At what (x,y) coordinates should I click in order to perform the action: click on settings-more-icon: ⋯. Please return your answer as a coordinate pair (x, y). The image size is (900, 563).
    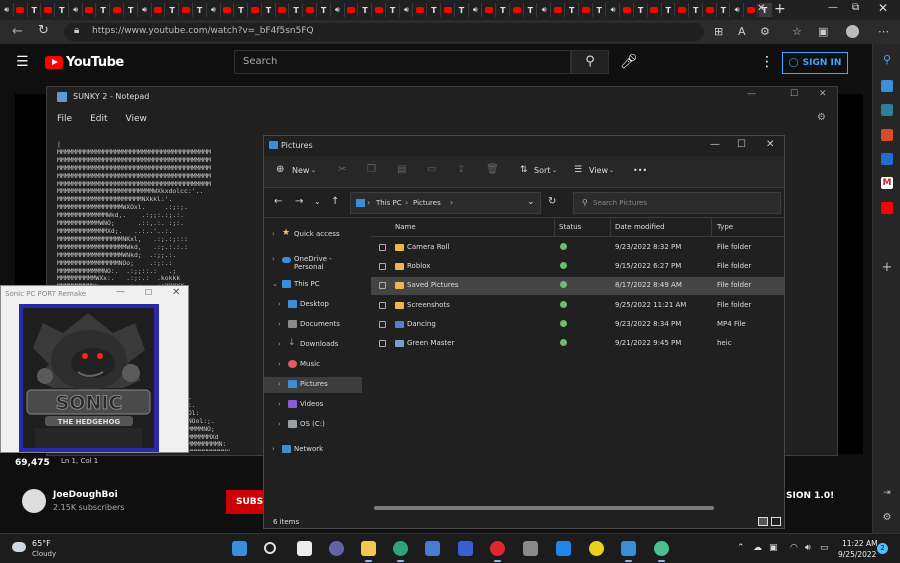
    Looking at the image, I should click on (883, 31).